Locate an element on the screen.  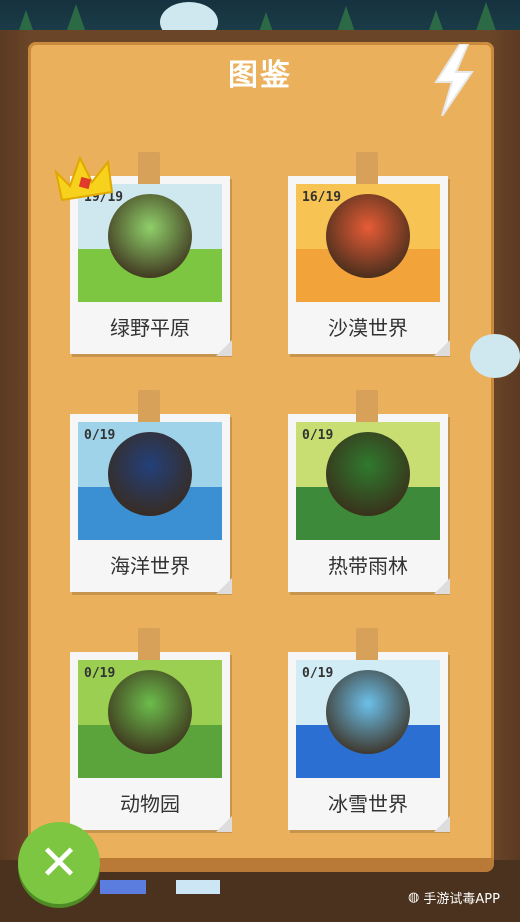
wechat-icon: ◍ is located at coordinates (414, 897).